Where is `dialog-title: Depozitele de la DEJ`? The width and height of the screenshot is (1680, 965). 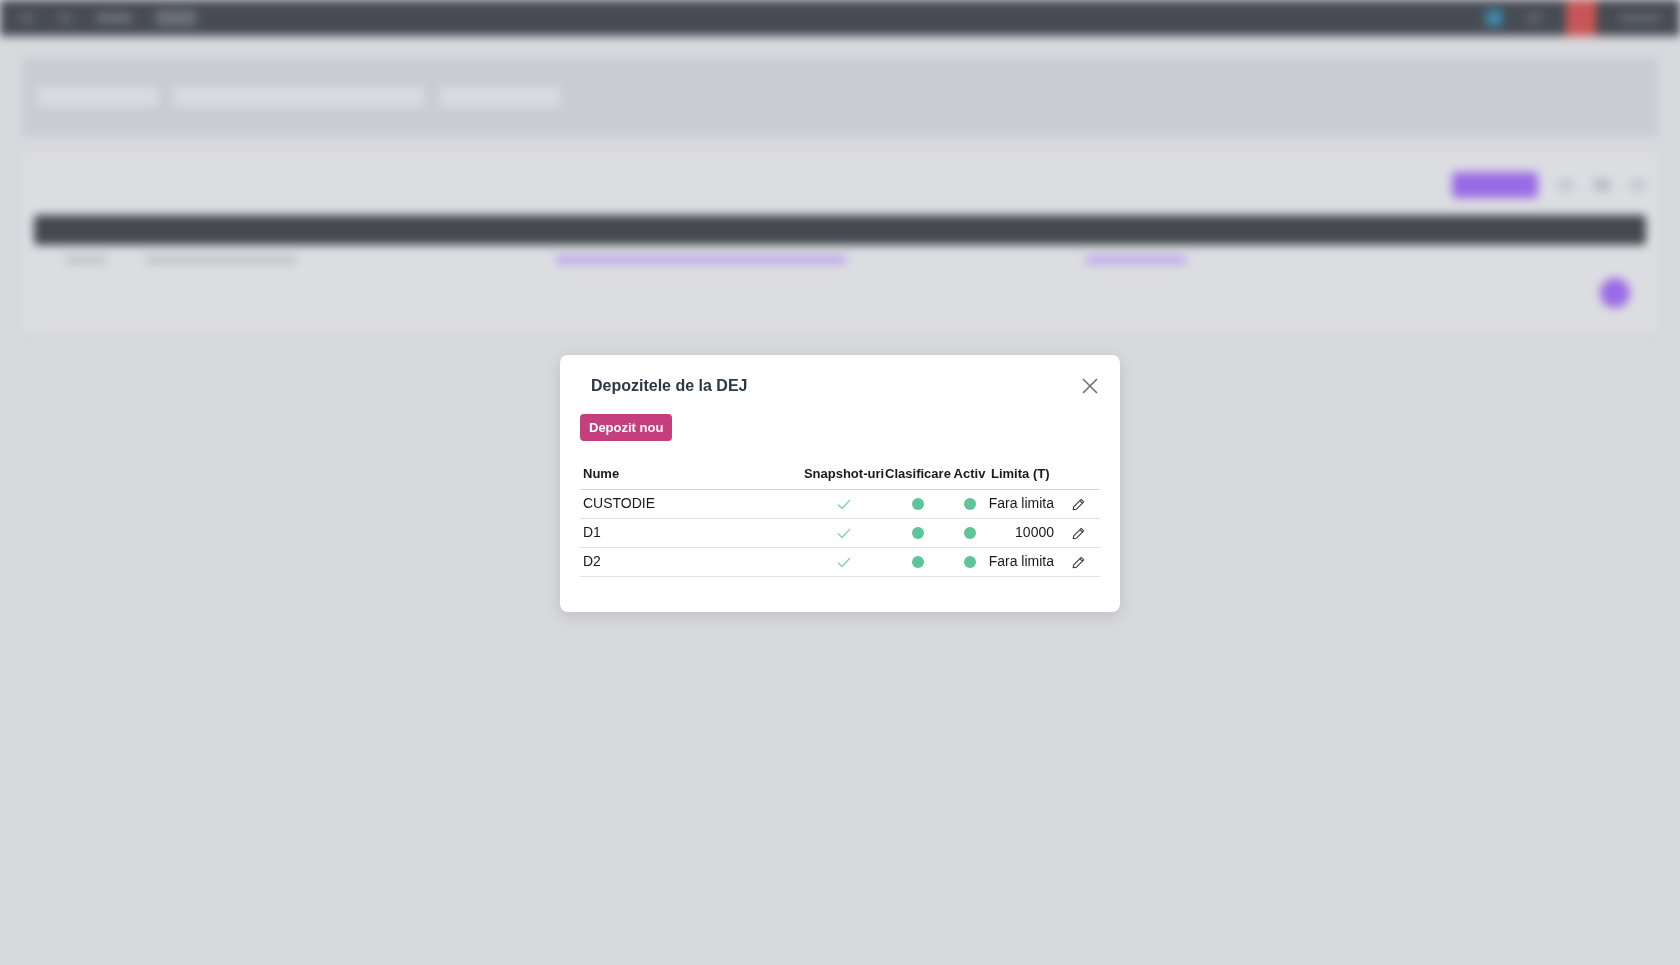
dialog-title: Depozitele de la DEJ is located at coordinates (669, 386).